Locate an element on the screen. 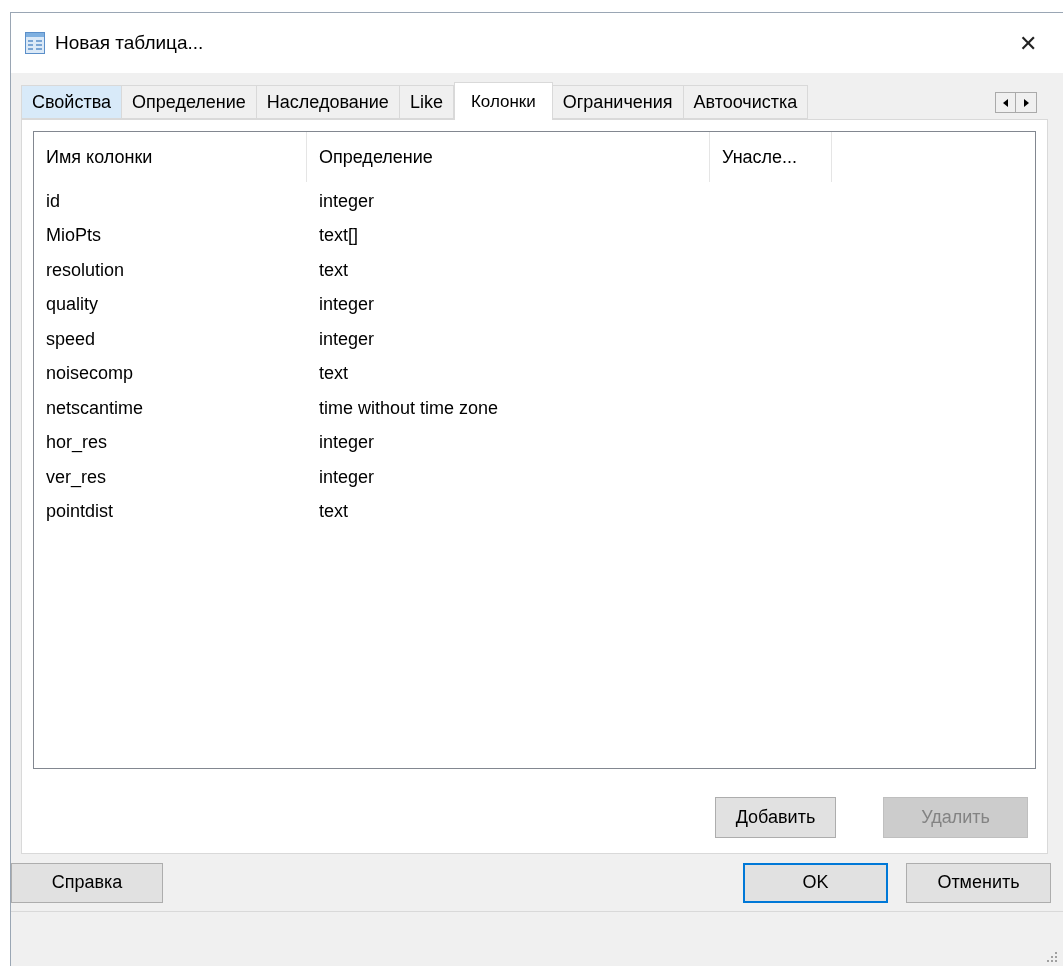 This screenshot has height=966, width=1063. left-arrow-icon is located at coordinates (1005, 102).